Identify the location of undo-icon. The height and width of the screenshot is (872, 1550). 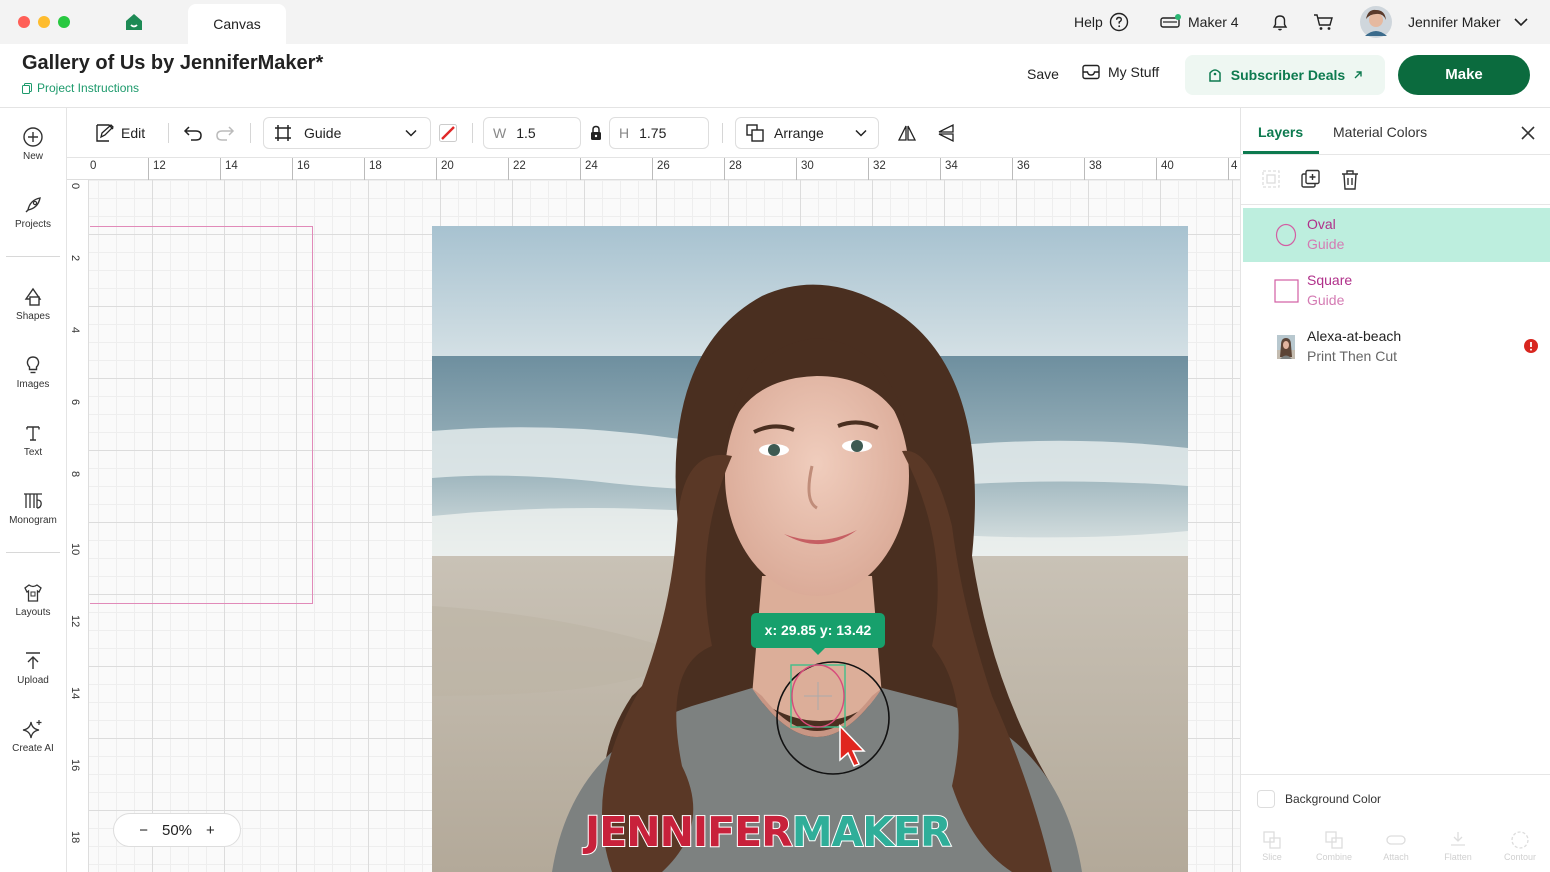
(192, 133).